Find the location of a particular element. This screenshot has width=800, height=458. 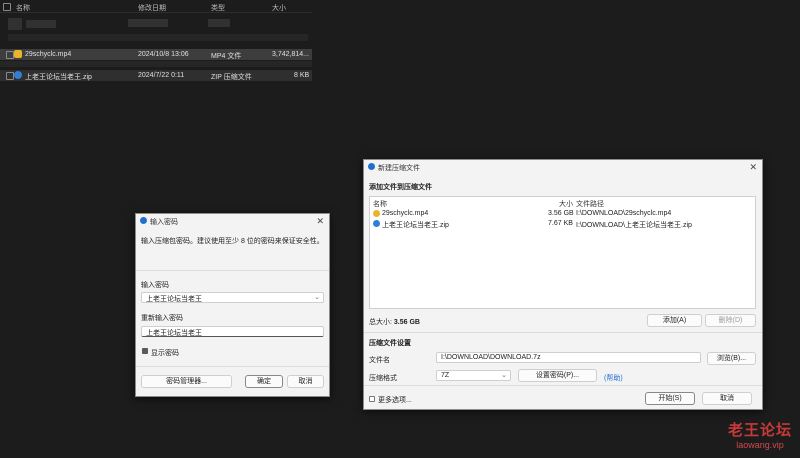

password-input: 上老王论坛当老王 ⌄ is located at coordinates (232, 297).